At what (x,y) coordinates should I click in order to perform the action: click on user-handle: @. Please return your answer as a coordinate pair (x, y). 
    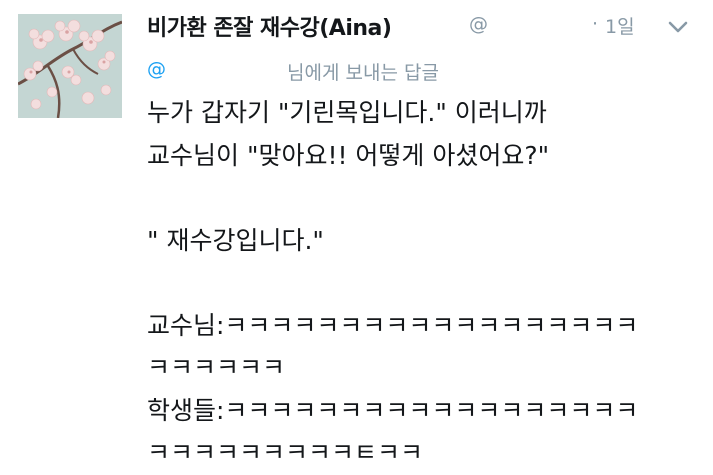
    Looking at the image, I should click on (478, 24).